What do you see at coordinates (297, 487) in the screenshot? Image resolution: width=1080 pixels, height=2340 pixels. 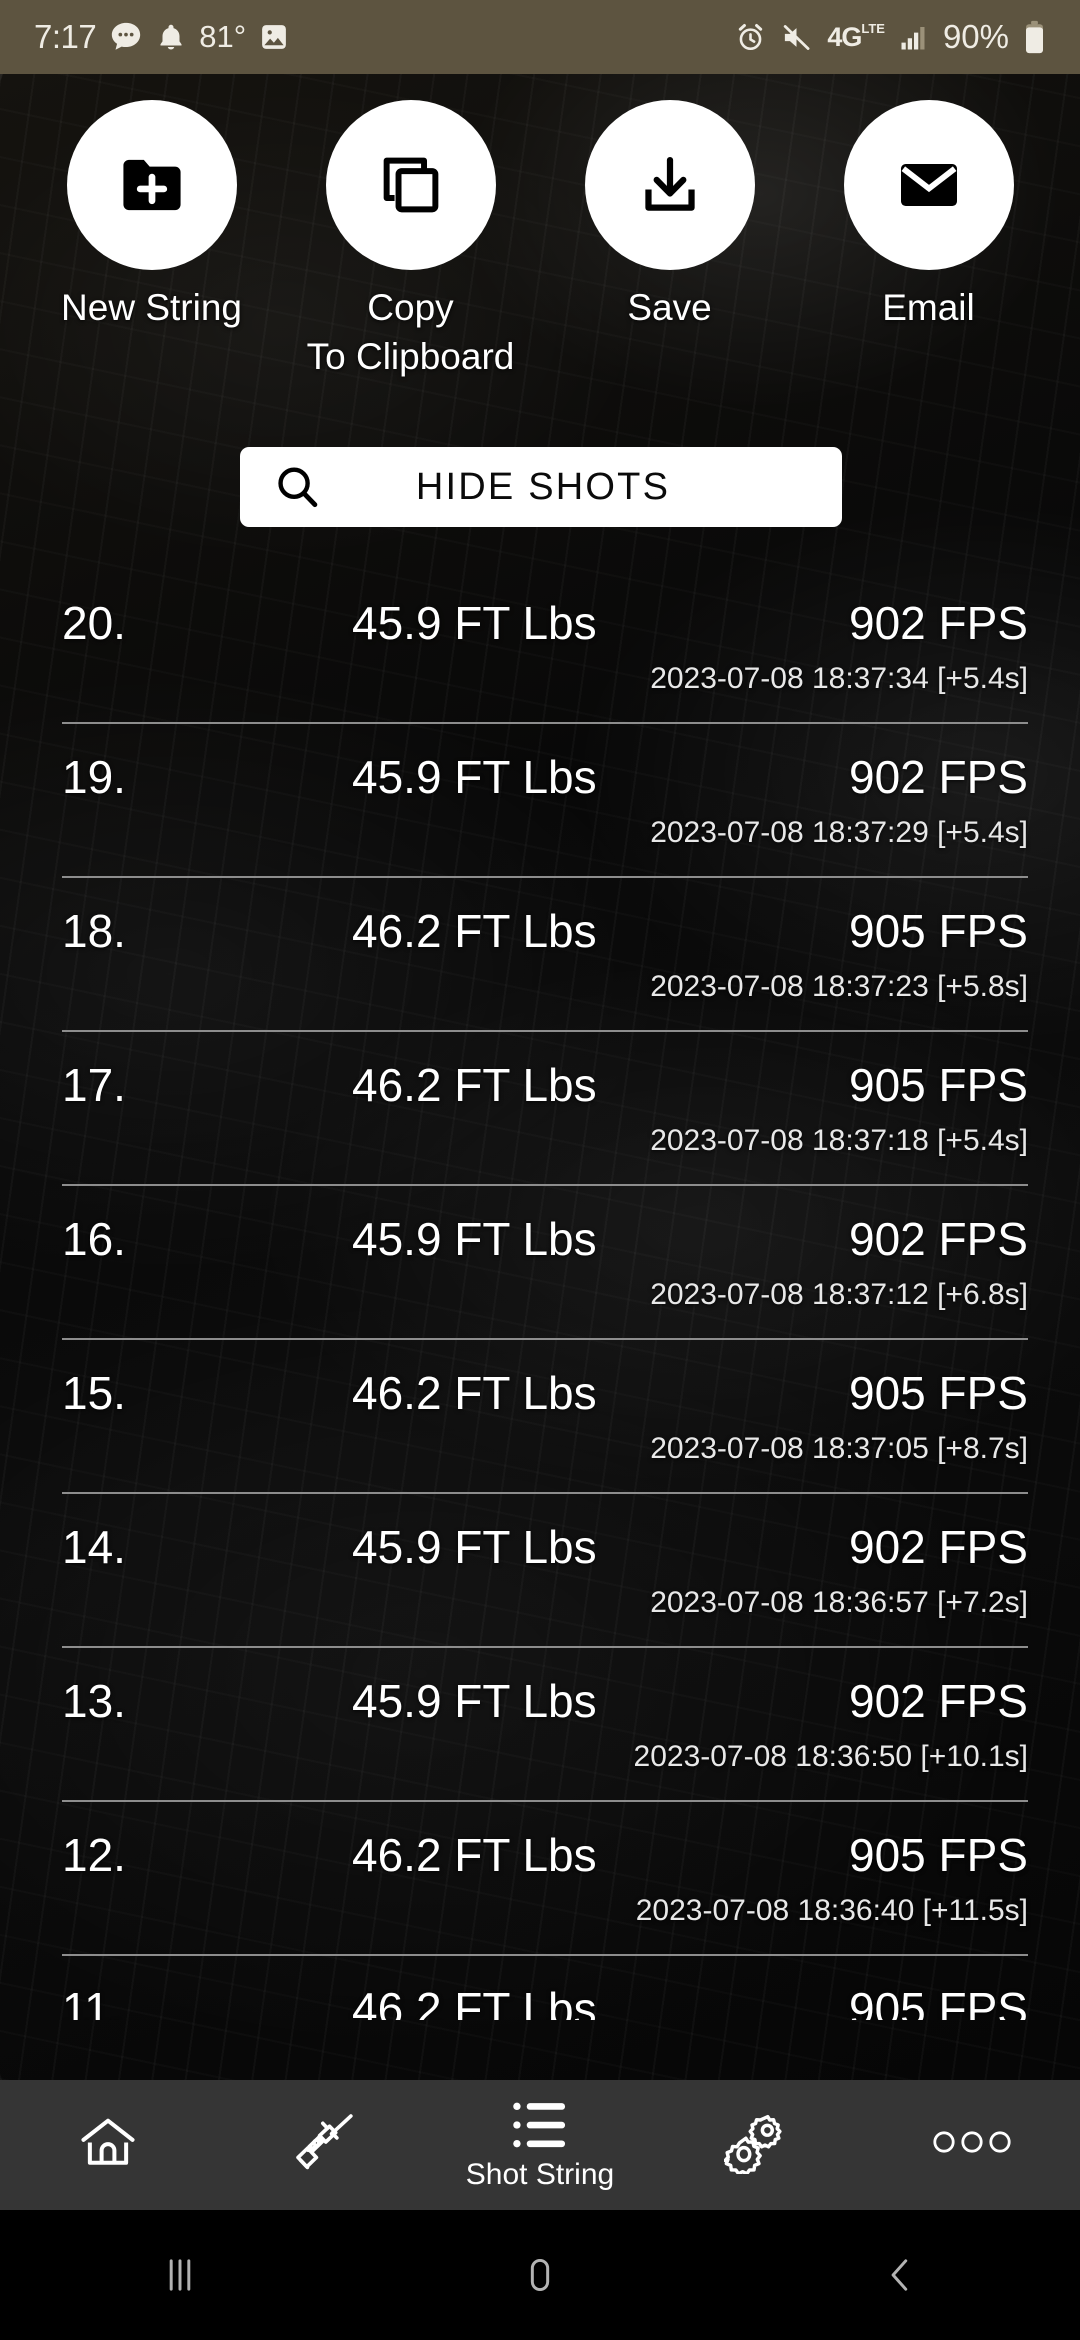 I see `search-icon` at bounding box center [297, 487].